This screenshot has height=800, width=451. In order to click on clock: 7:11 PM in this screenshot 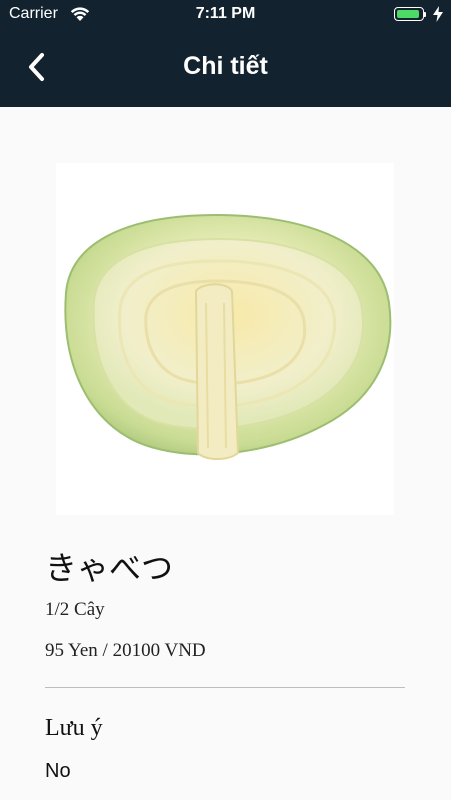, I will do `click(225, 13)`.